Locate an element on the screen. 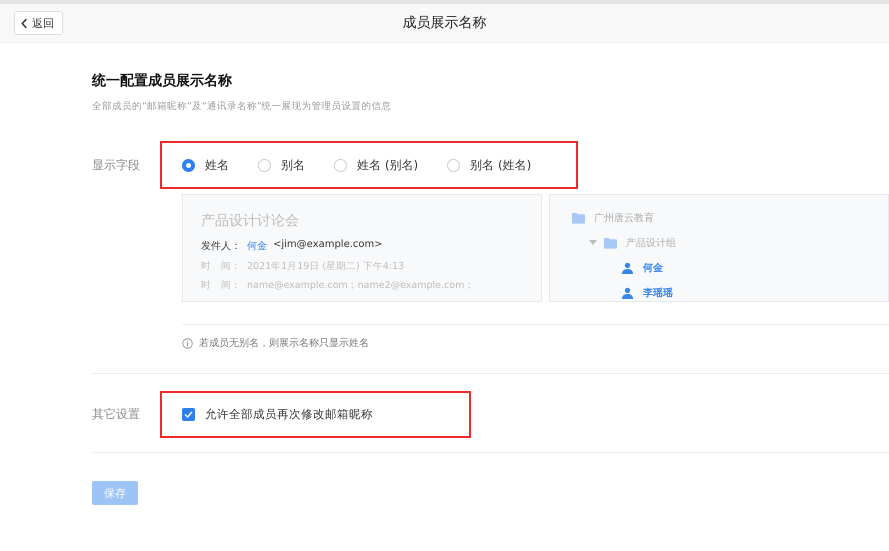 The height and width of the screenshot is (551, 889). radio-option: 姓名 (别名) is located at coordinates (376, 165).